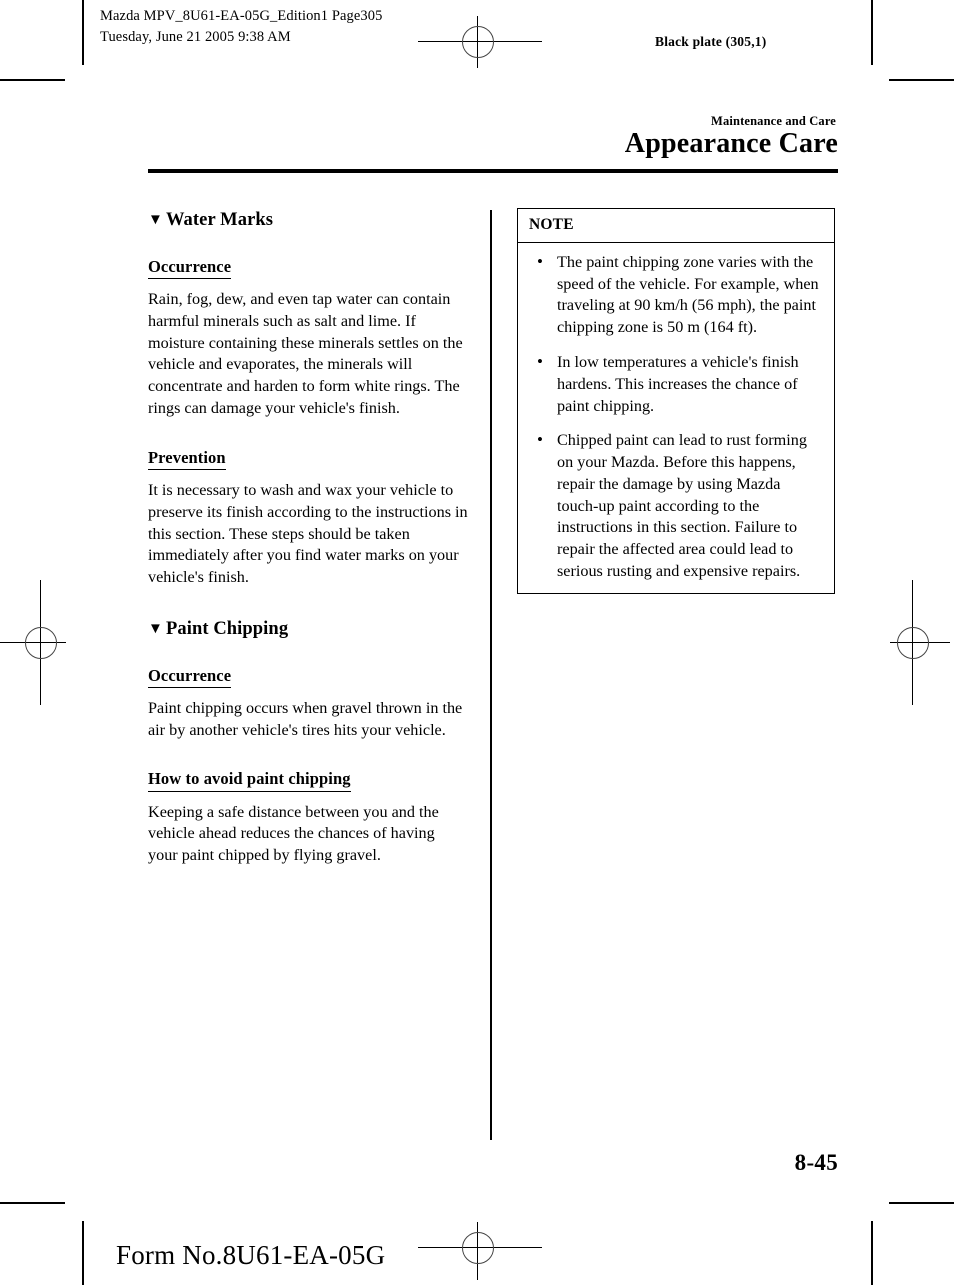 The height and width of the screenshot is (1285, 954). Describe the element at coordinates (773, 121) in the screenshot. I see `section-kicker: Maintenance and Care` at that location.